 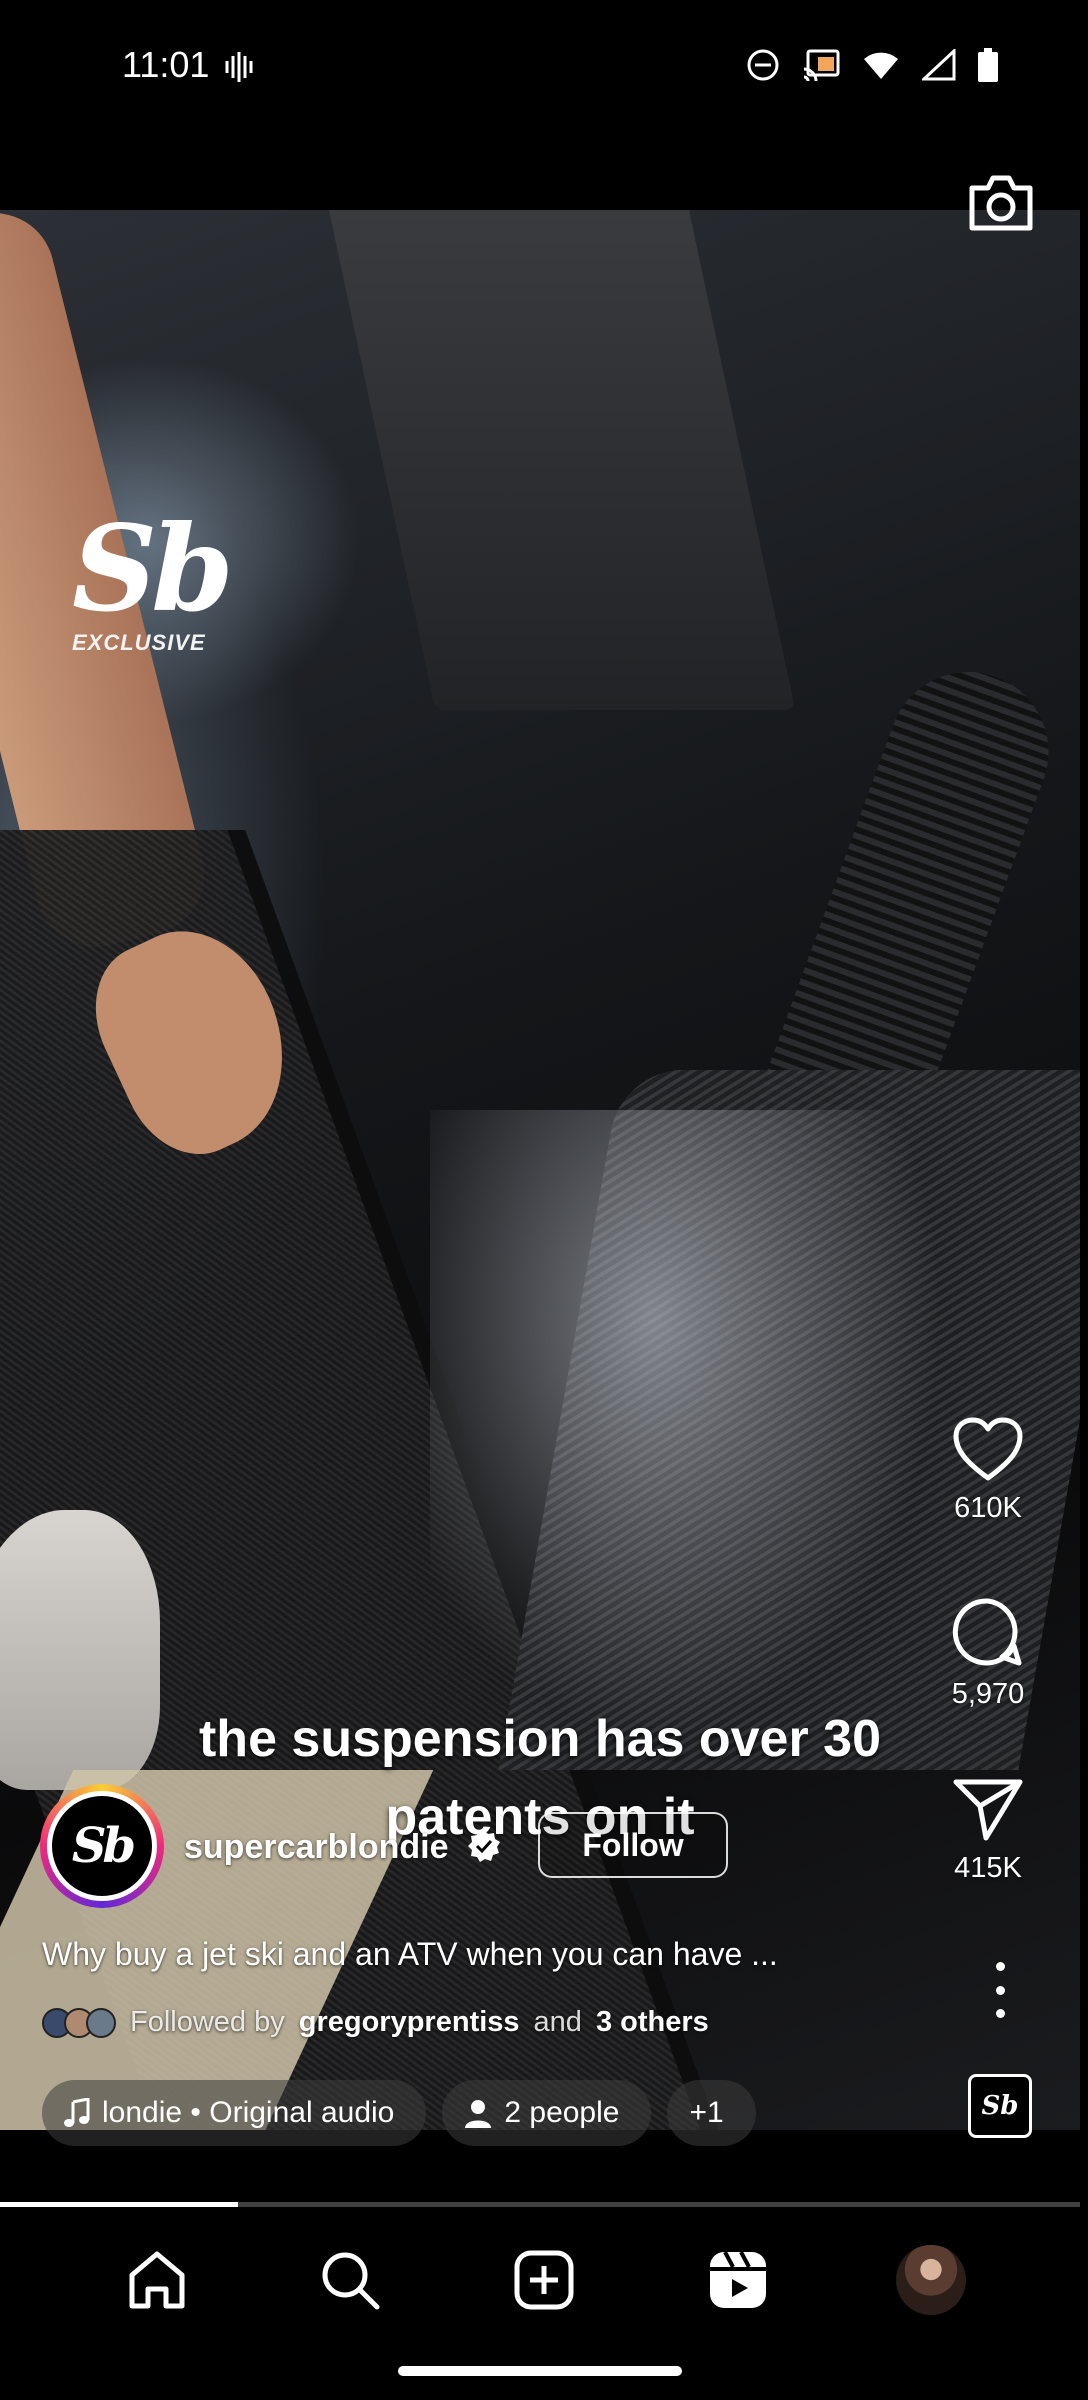 What do you see at coordinates (763, 65) in the screenshot?
I see `do-not-disturb-icon` at bounding box center [763, 65].